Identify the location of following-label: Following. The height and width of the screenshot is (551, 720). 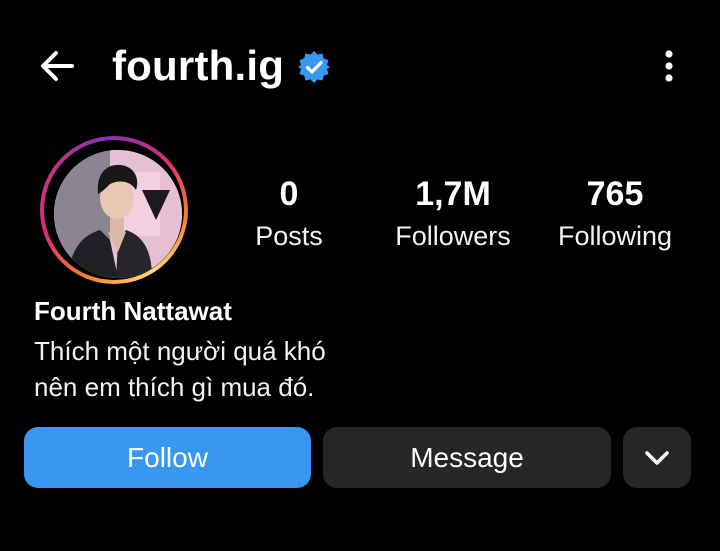
(615, 236).